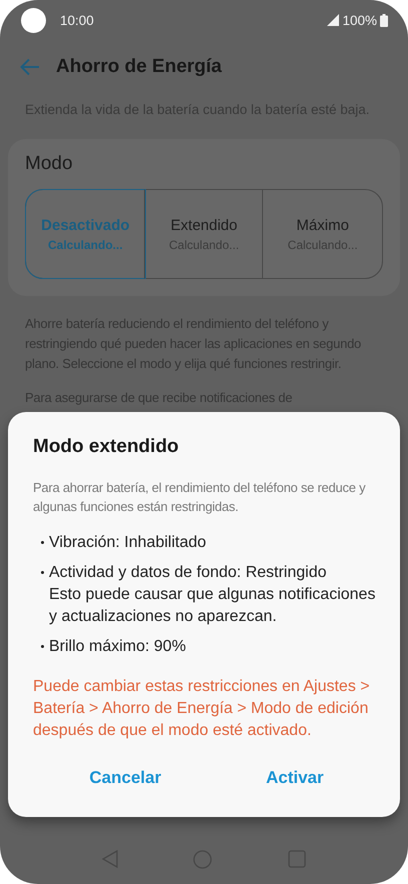 This screenshot has height=884, width=408. I want to click on bullet-text: Actividad y datos de fondo: Restringido, so click(188, 573).